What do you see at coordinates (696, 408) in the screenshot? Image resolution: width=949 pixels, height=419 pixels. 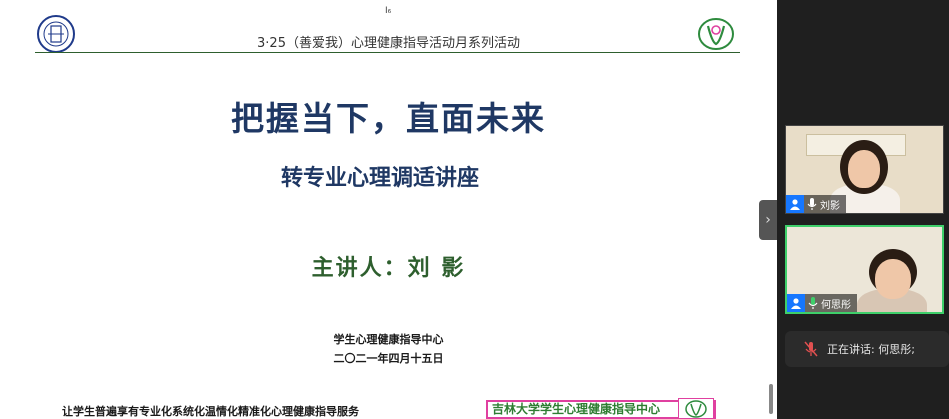 I see `footer-logo-icon` at bounding box center [696, 408].